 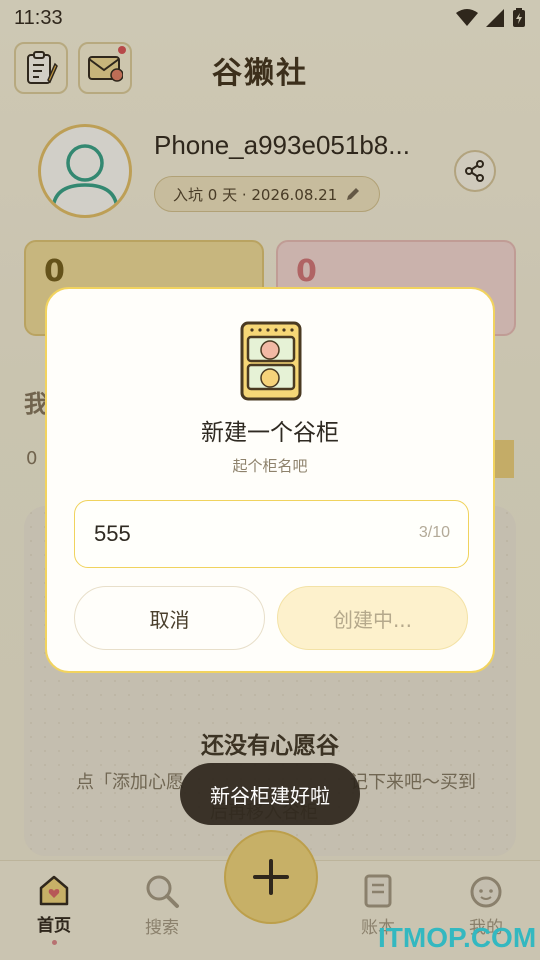 I want to click on char-counter: 3/10, so click(x=434, y=532).